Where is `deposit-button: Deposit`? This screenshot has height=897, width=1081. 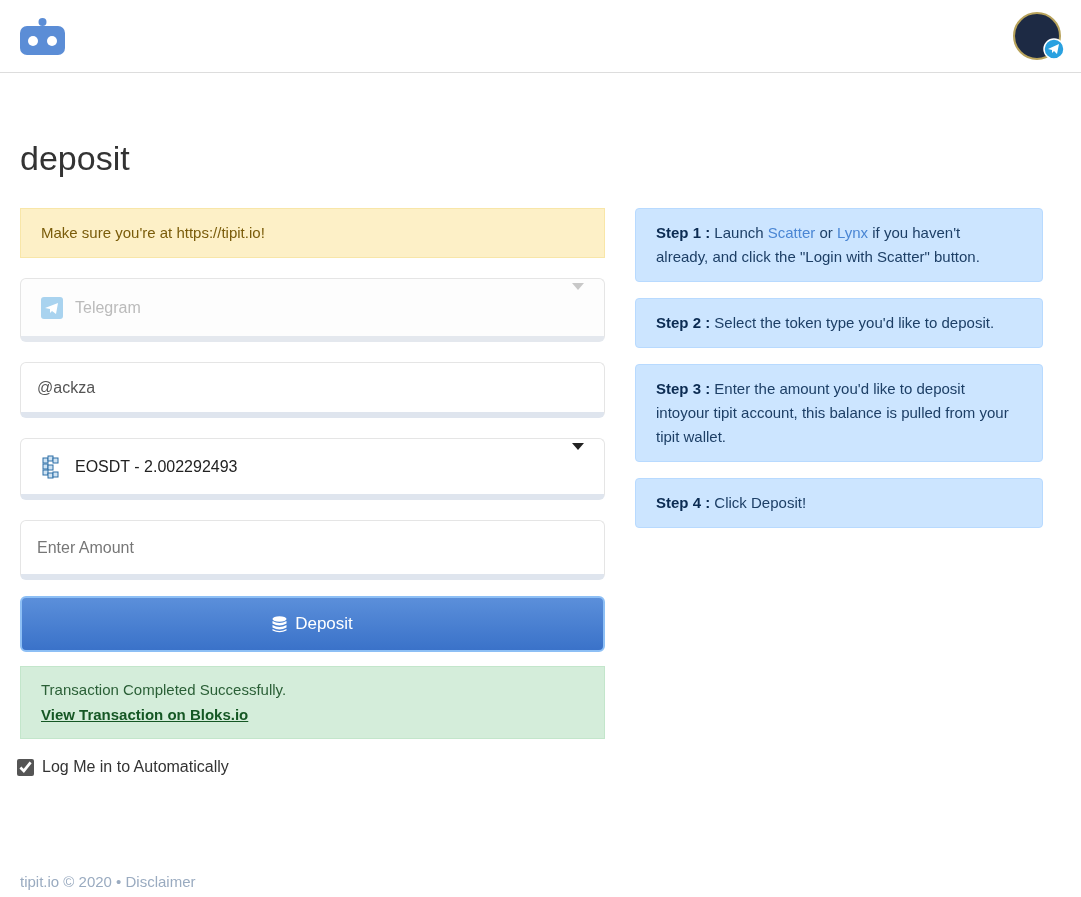 deposit-button: Deposit is located at coordinates (312, 624).